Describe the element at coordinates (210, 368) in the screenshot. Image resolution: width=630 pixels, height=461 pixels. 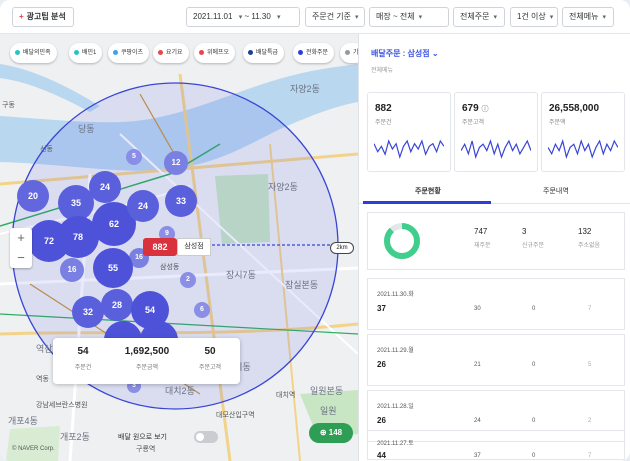
I see `stat-label: 주문고객` at that location.